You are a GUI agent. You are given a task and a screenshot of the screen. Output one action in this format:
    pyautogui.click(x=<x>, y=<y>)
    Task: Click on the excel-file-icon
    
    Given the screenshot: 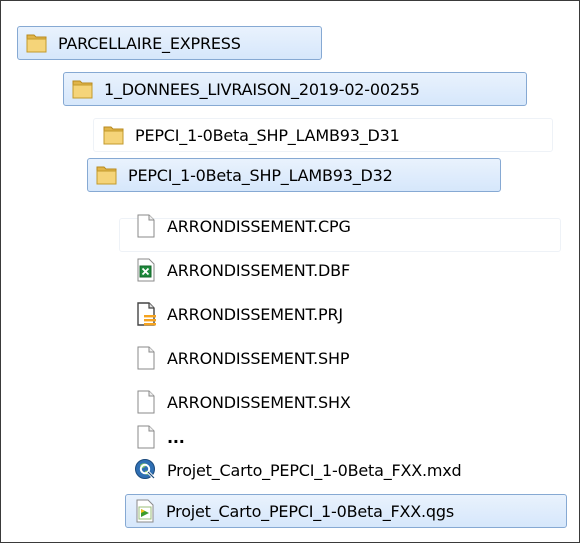 What is the action you would take?
    pyautogui.click(x=146, y=270)
    